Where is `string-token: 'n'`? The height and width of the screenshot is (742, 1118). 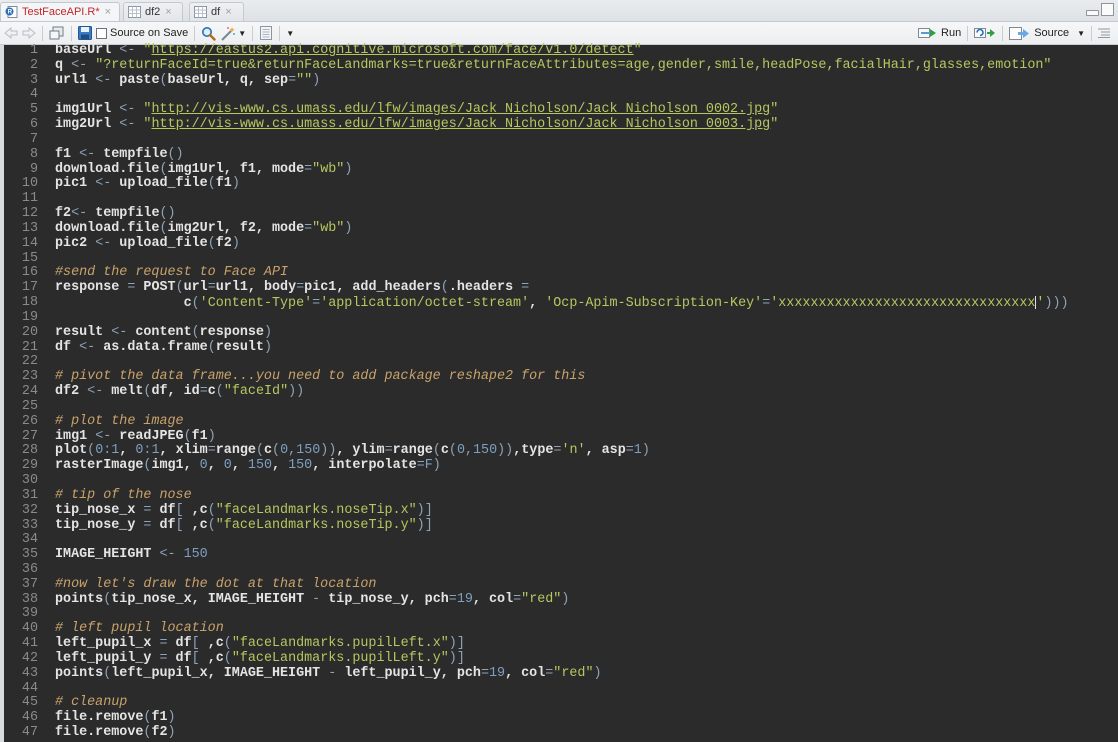
string-token: 'n' is located at coordinates (573, 451).